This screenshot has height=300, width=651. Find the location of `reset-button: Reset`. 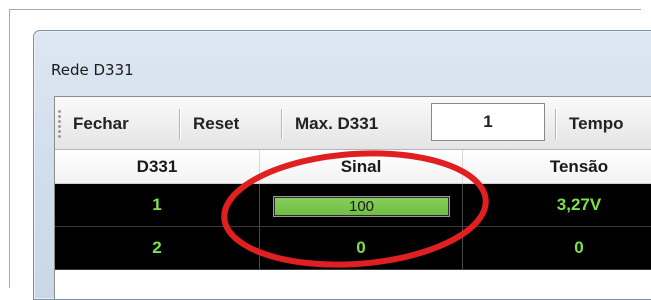

reset-button: Reset is located at coordinates (216, 124).